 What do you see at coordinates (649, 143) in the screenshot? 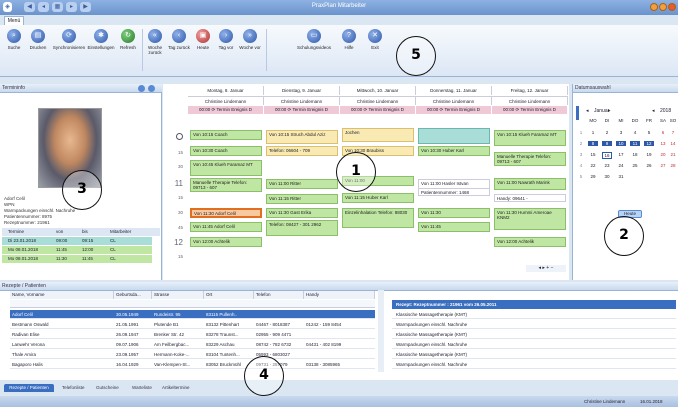
I see `day-cell: 12` at bounding box center [649, 143].